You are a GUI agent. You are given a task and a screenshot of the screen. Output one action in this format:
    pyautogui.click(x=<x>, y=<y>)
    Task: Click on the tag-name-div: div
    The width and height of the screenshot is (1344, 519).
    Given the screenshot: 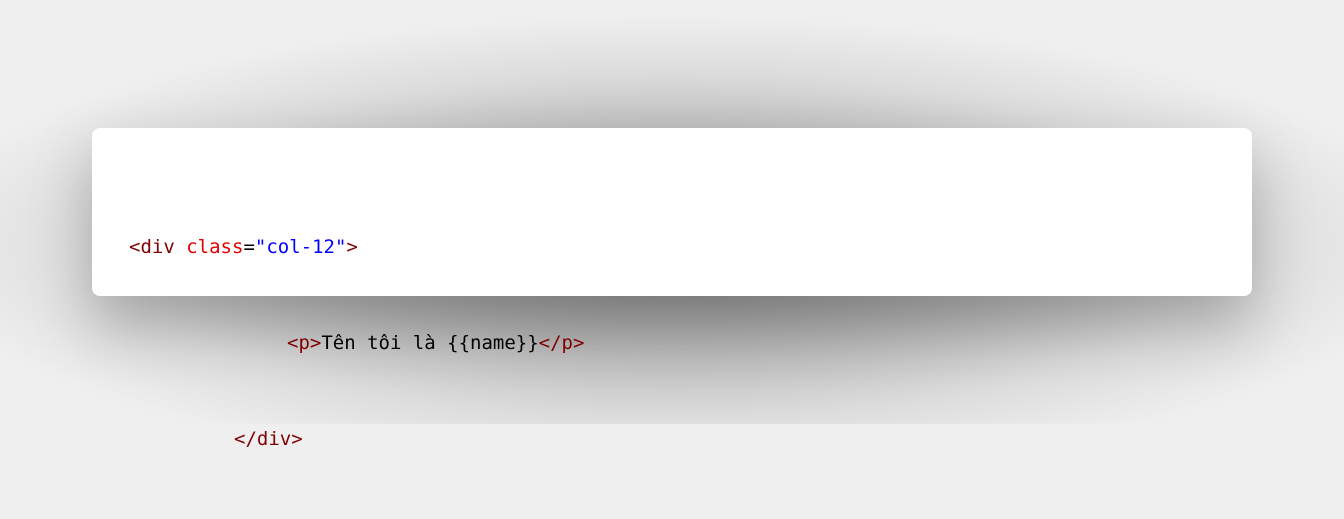 What is the action you would take?
    pyautogui.click(x=157, y=247)
    